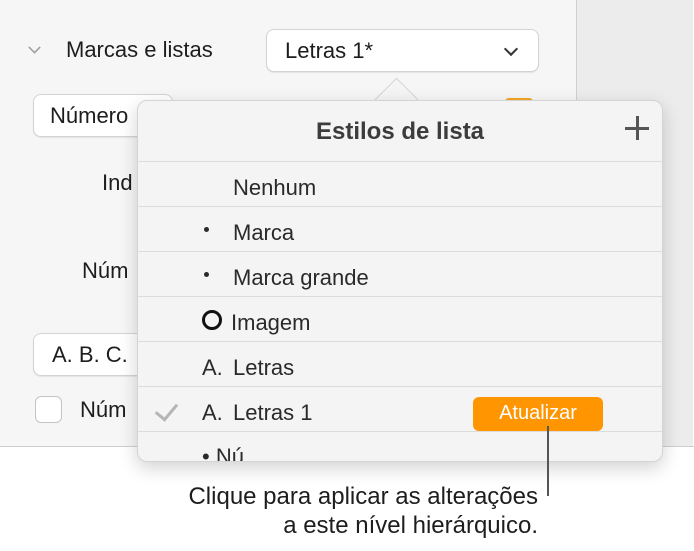 The height and width of the screenshot is (551, 694). Describe the element at coordinates (400, 408) in the screenshot. I see `list-item-letters-1: A. Letras 1 Atualizar` at that location.